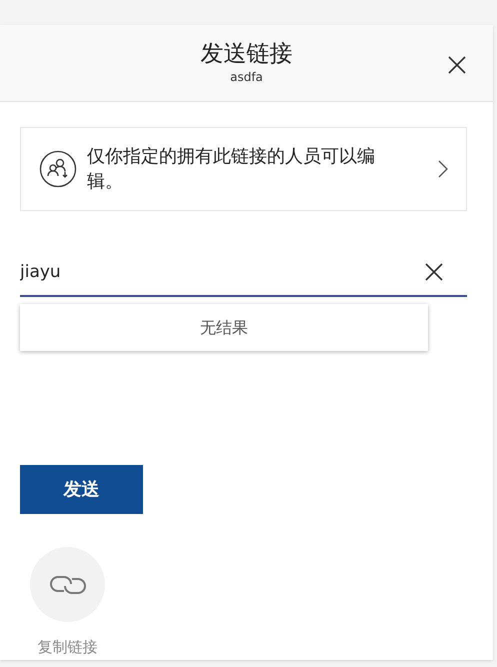  I want to click on dialog-title: 发送链接, so click(246, 54).